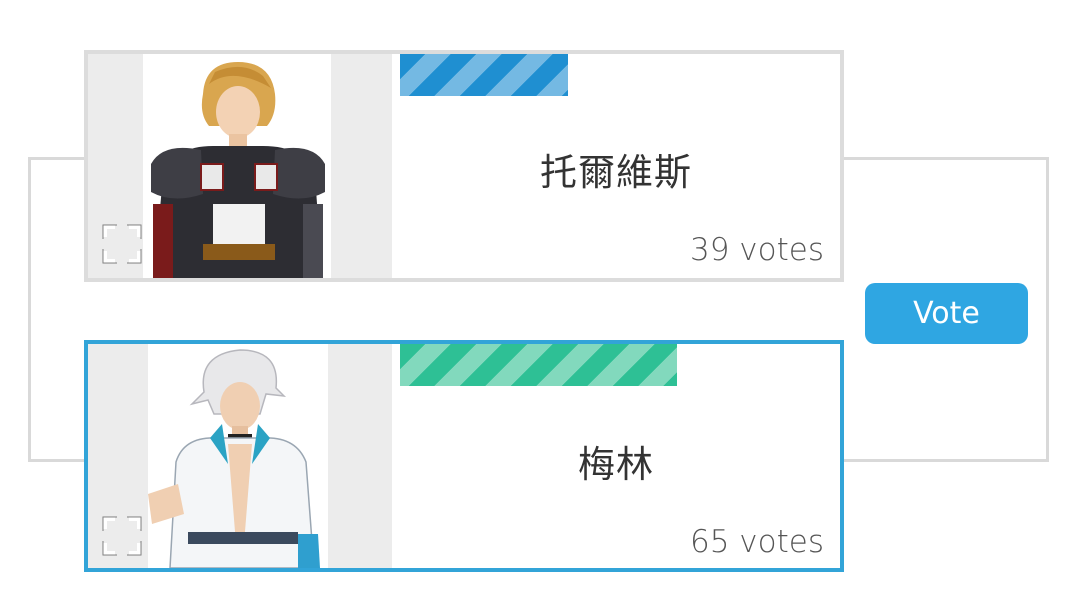 This screenshot has width=1080, height=605. What do you see at coordinates (946, 313) in the screenshot?
I see `vote-button: Vote` at bounding box center [946, 313].